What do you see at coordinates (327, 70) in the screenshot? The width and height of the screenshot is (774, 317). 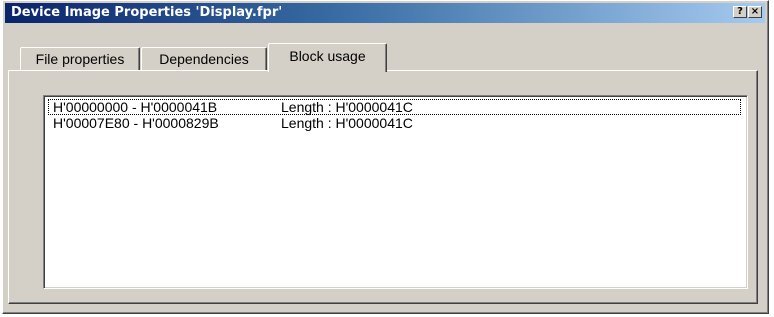 I see `tab-join` at bounding box center [327, 70].